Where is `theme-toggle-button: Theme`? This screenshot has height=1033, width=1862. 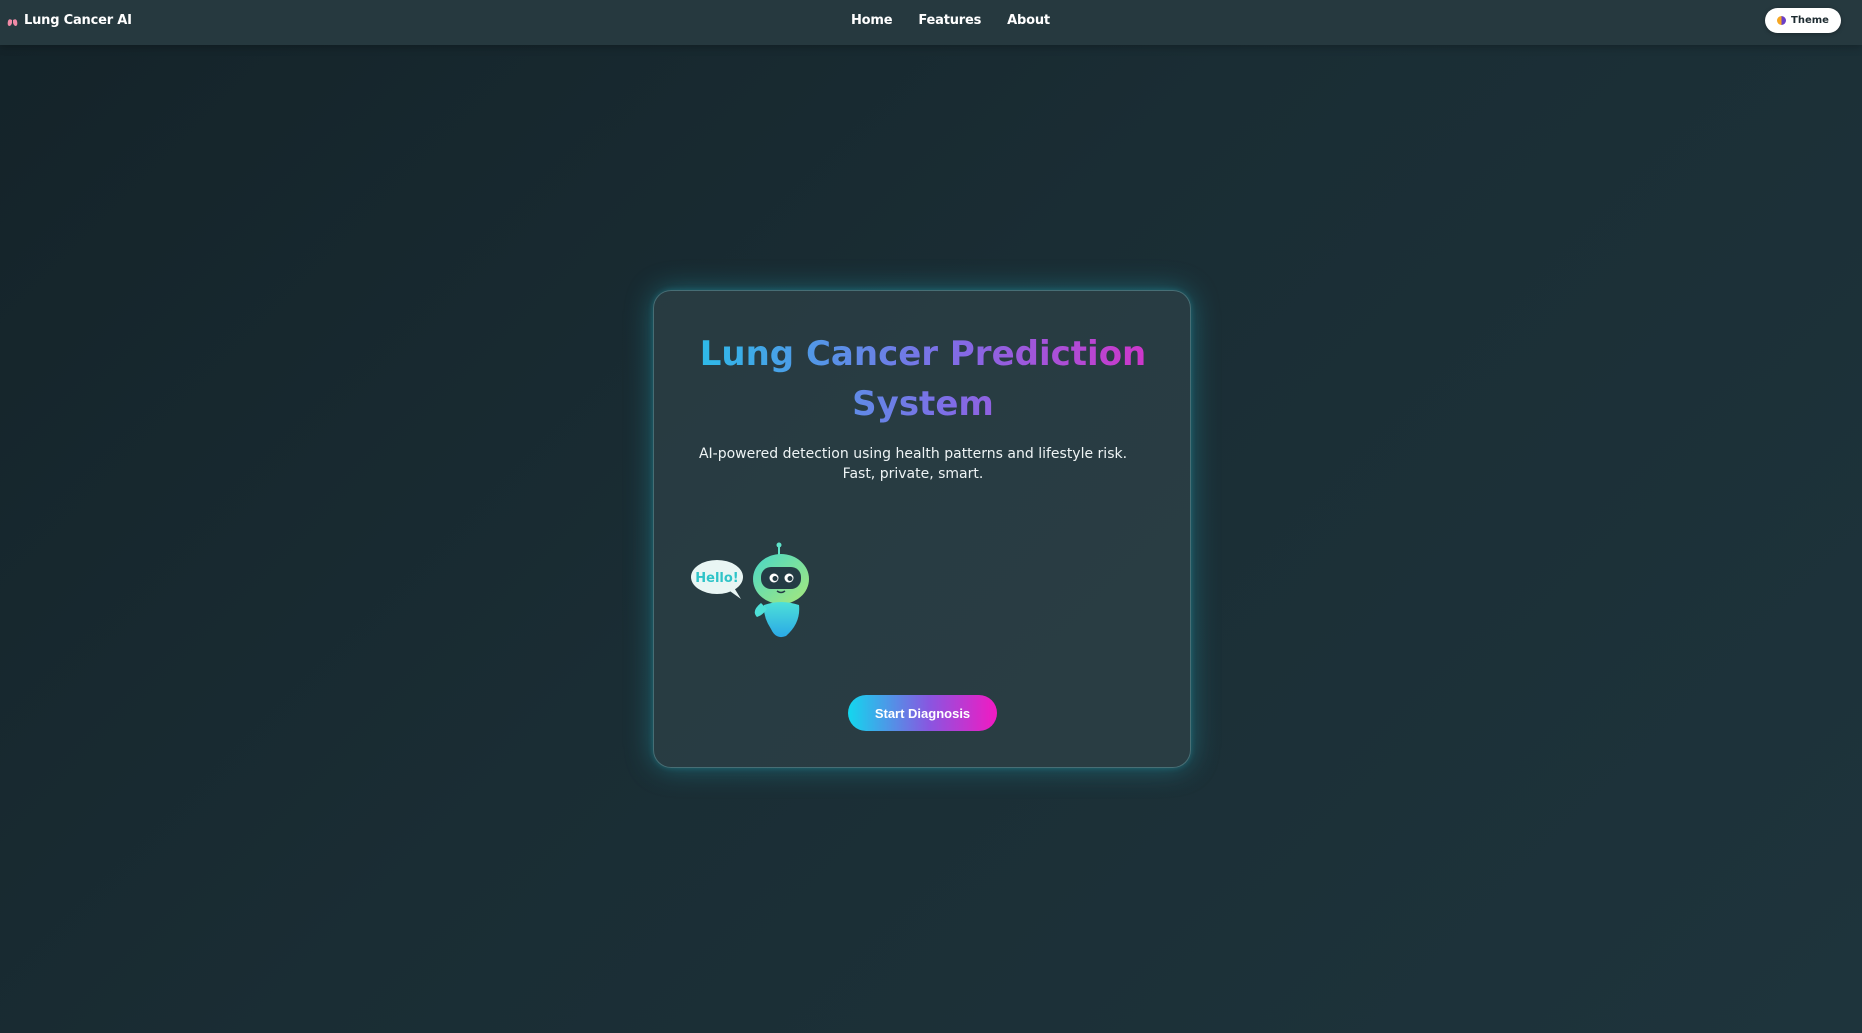 theme-toggle-button: Theme is located at coordinates (1803, 20).